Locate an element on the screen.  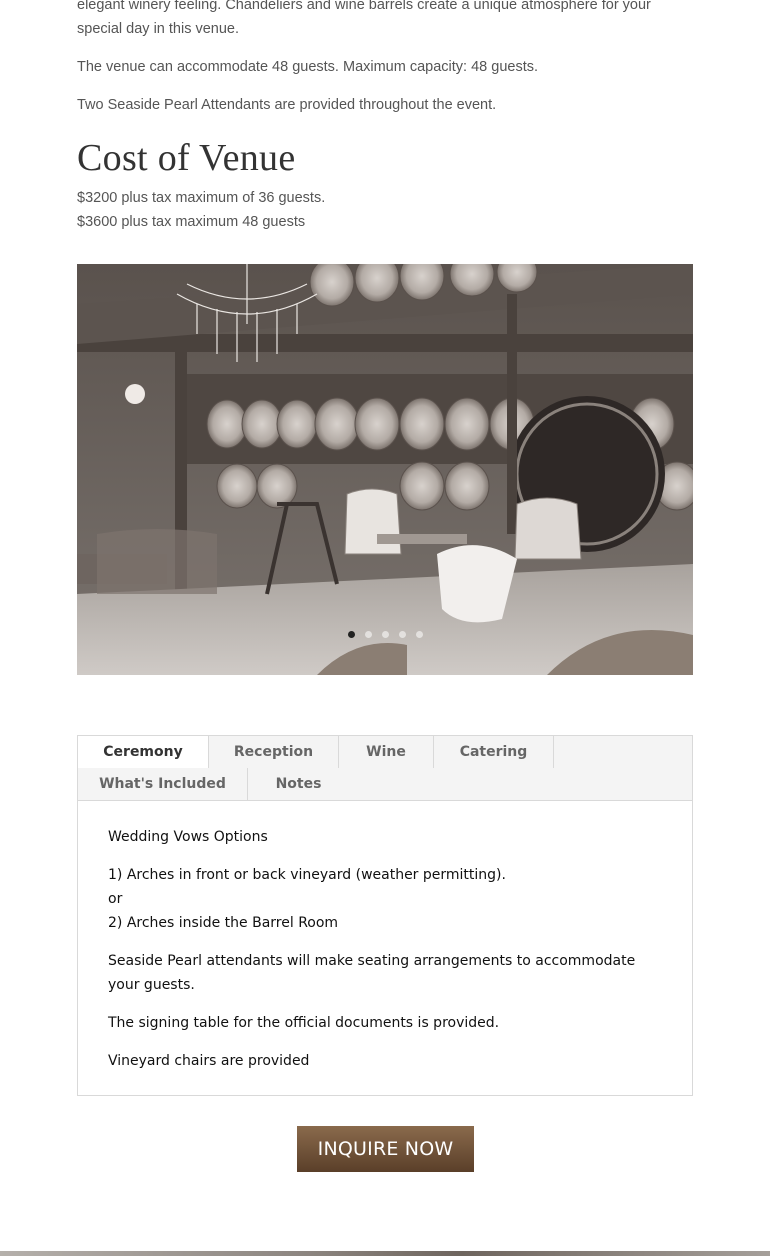
tab-reception: Reception is located at coordinates (274, 752).